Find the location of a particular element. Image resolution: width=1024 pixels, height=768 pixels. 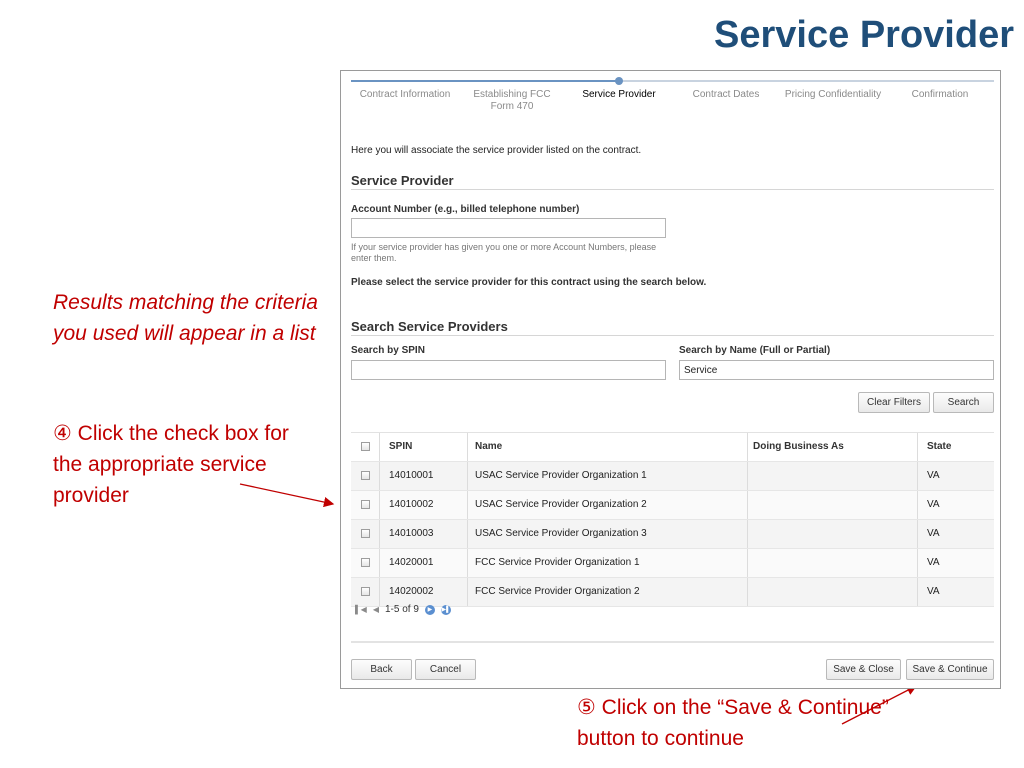

cancel-button: Cancel is located at coordinates (445, 669).